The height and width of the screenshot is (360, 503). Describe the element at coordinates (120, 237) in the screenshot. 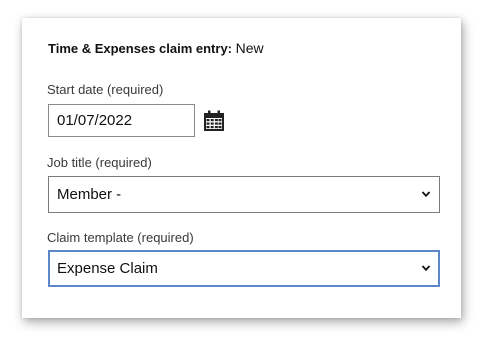

I see `claim-template-label: Claim template (required)` at that location.